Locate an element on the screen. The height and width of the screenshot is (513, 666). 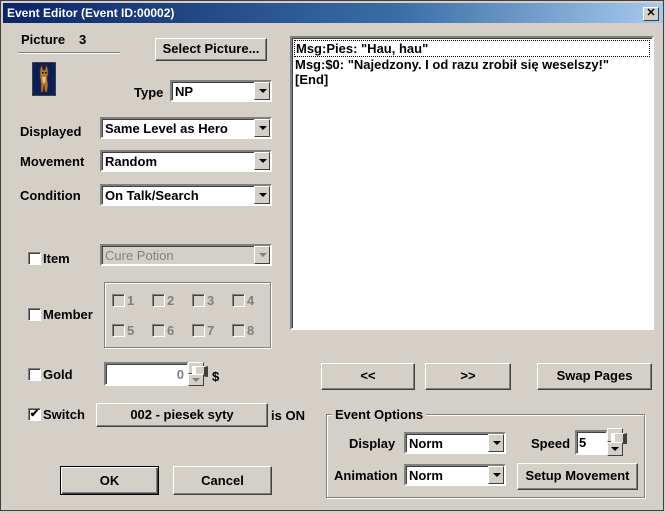
next-page-button: >> is located at coordinates (468, 376).